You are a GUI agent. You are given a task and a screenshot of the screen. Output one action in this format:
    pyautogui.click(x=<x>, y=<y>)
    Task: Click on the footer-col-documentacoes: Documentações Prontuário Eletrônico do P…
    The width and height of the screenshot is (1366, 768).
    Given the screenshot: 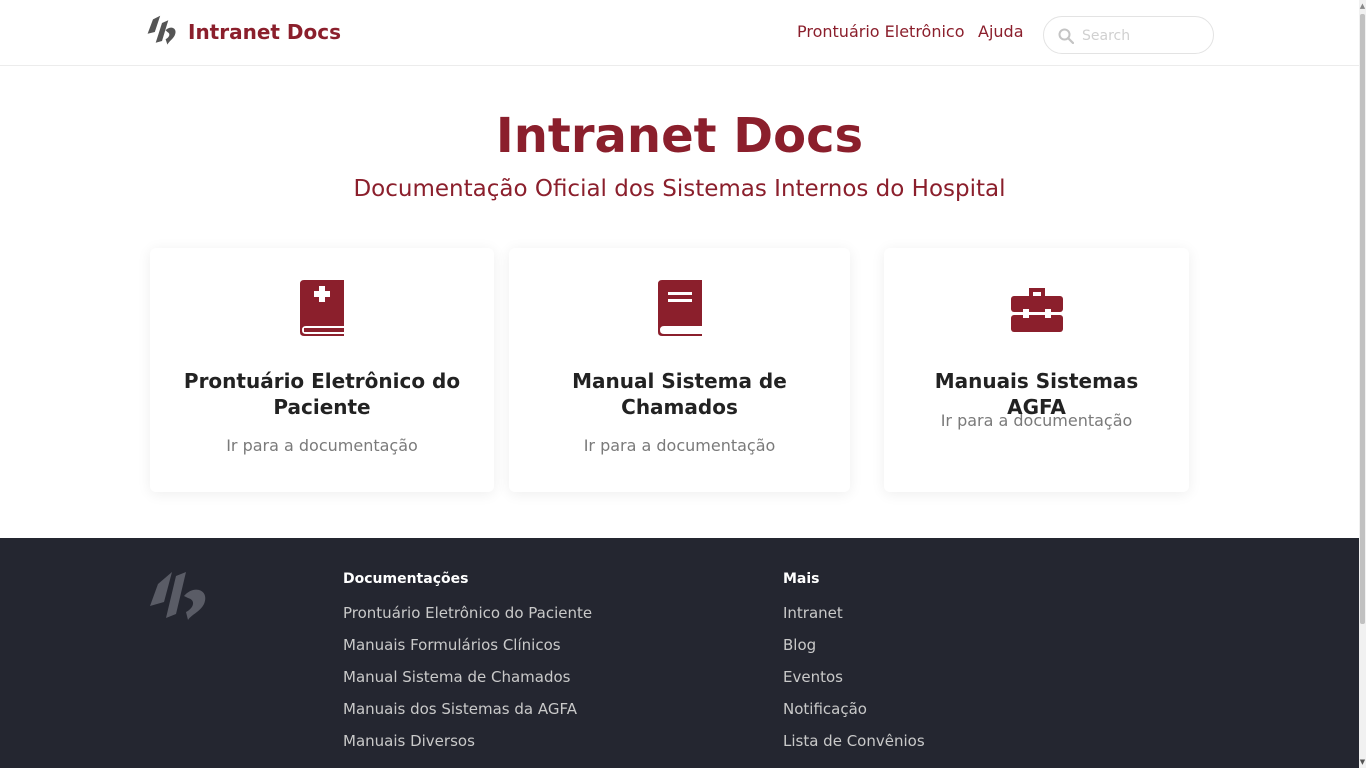 What is the action you would take?
    pyautogui.click(x=467, y=667)
    